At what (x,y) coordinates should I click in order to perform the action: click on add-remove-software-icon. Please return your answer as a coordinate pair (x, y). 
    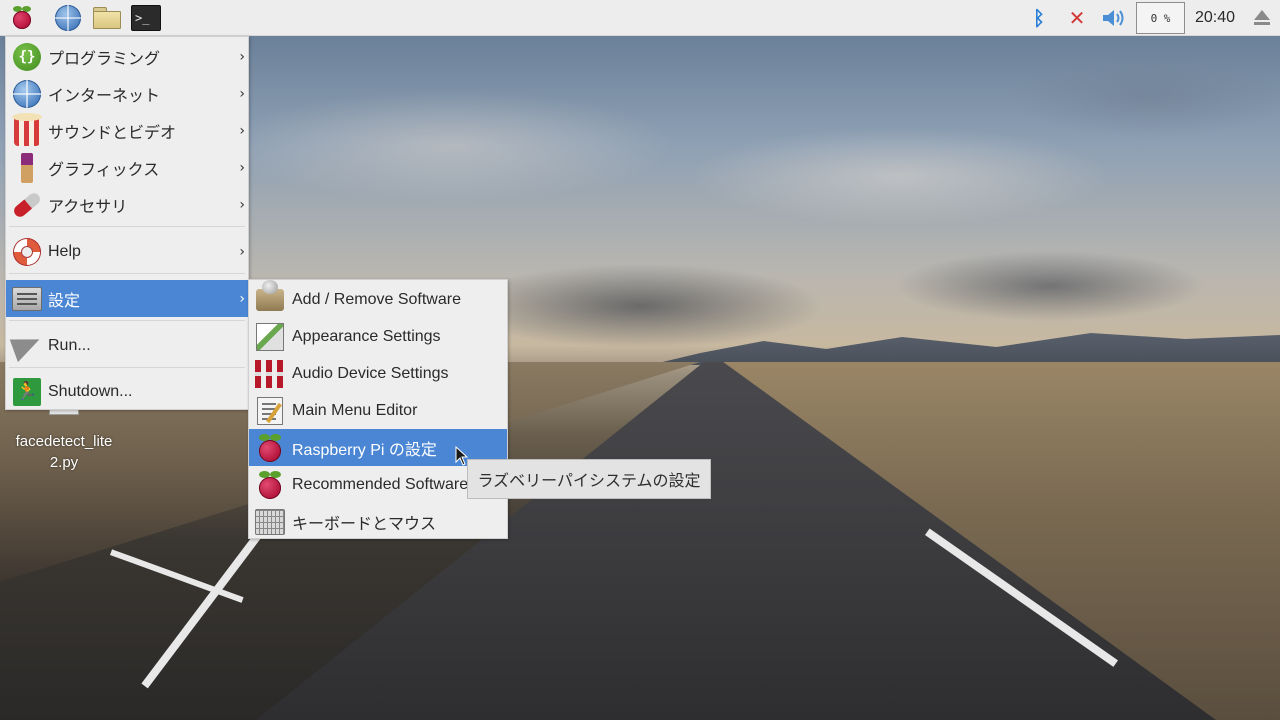
    Looking at the image, I should click on (270, 295).